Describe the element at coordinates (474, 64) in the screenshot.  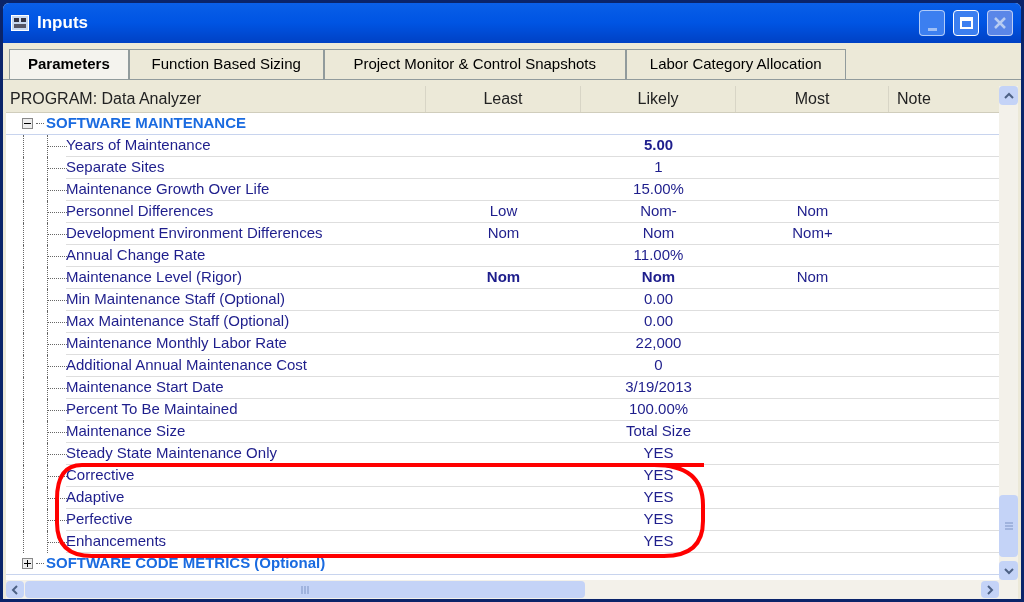
I see `tab: Project Monitor & Control Snapshots` at that location.